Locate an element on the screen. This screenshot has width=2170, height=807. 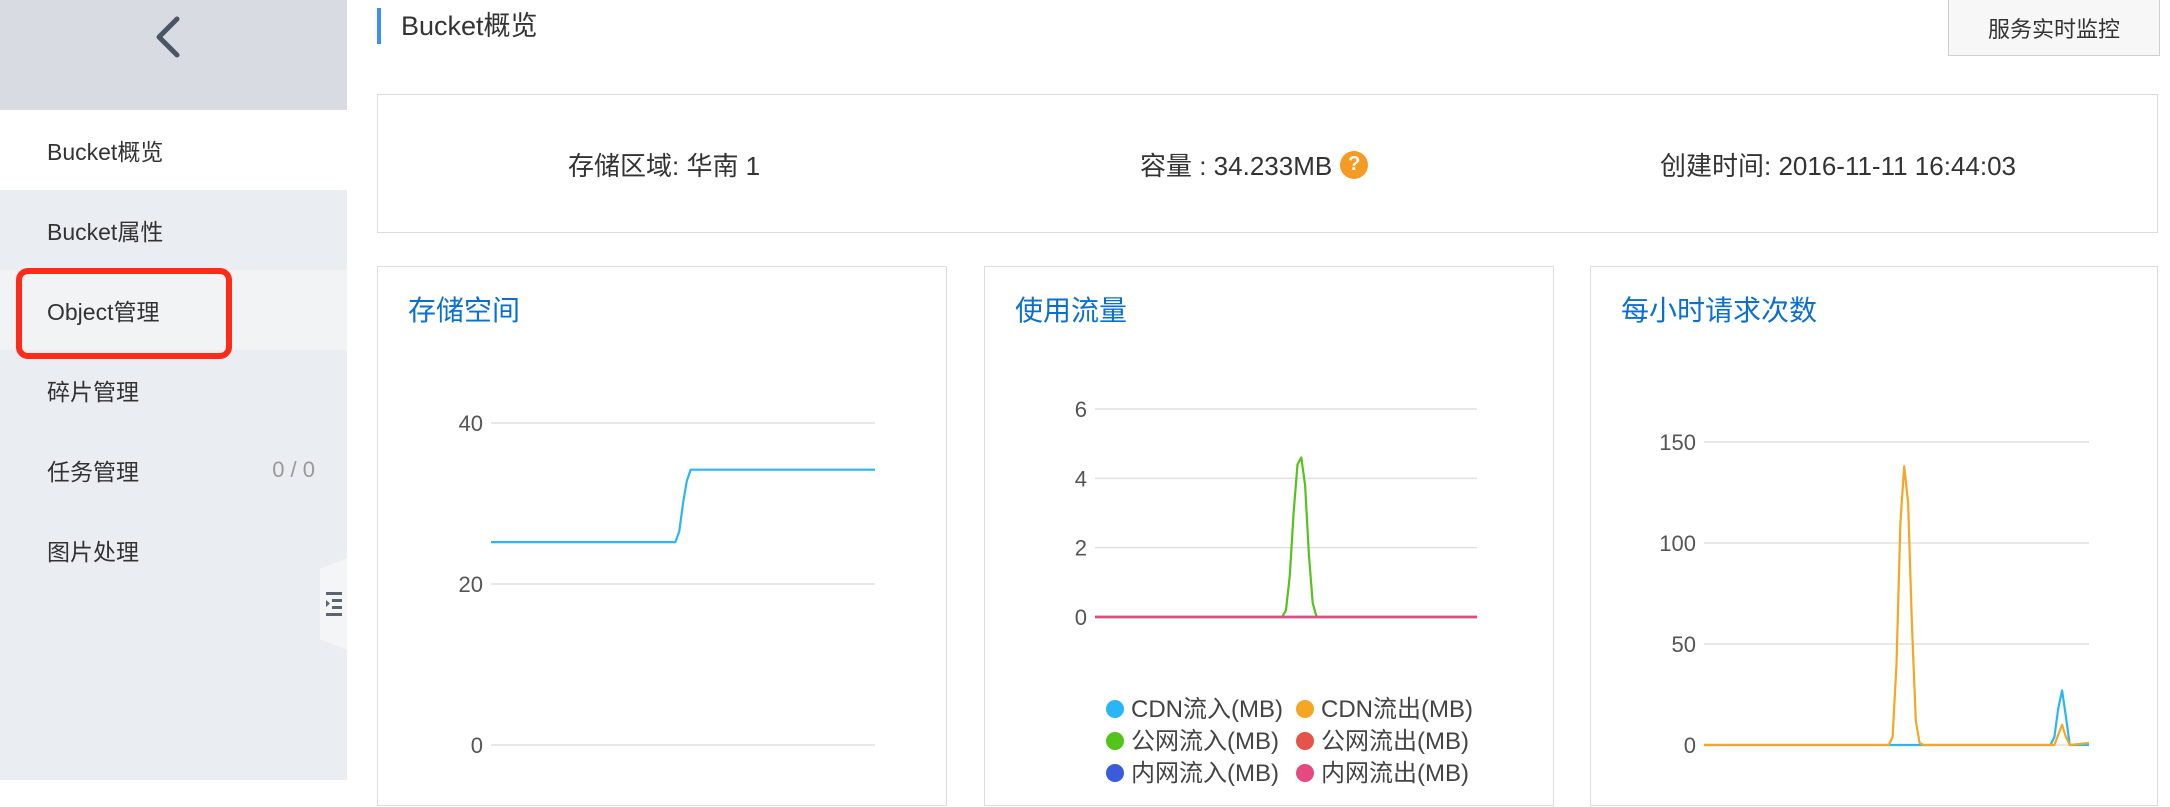
sidebar-item-bucket-overview: Bucket概览 is located at coordinates (173, 150).